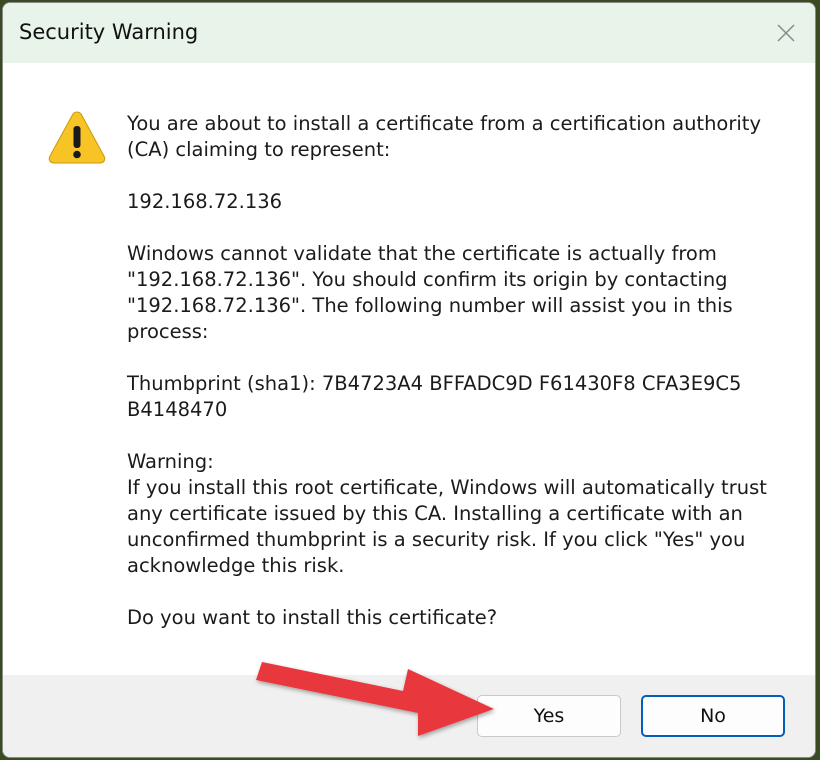 Image resolution: width=820 pixels, height=760 pixels. I want to click on warning-icon, so click(77, 137).